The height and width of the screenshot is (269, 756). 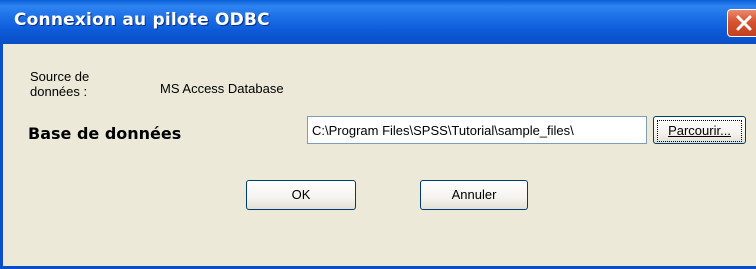 I want to click on window-title: Connexion au pilote ODBC, so click(x=142, y=20).